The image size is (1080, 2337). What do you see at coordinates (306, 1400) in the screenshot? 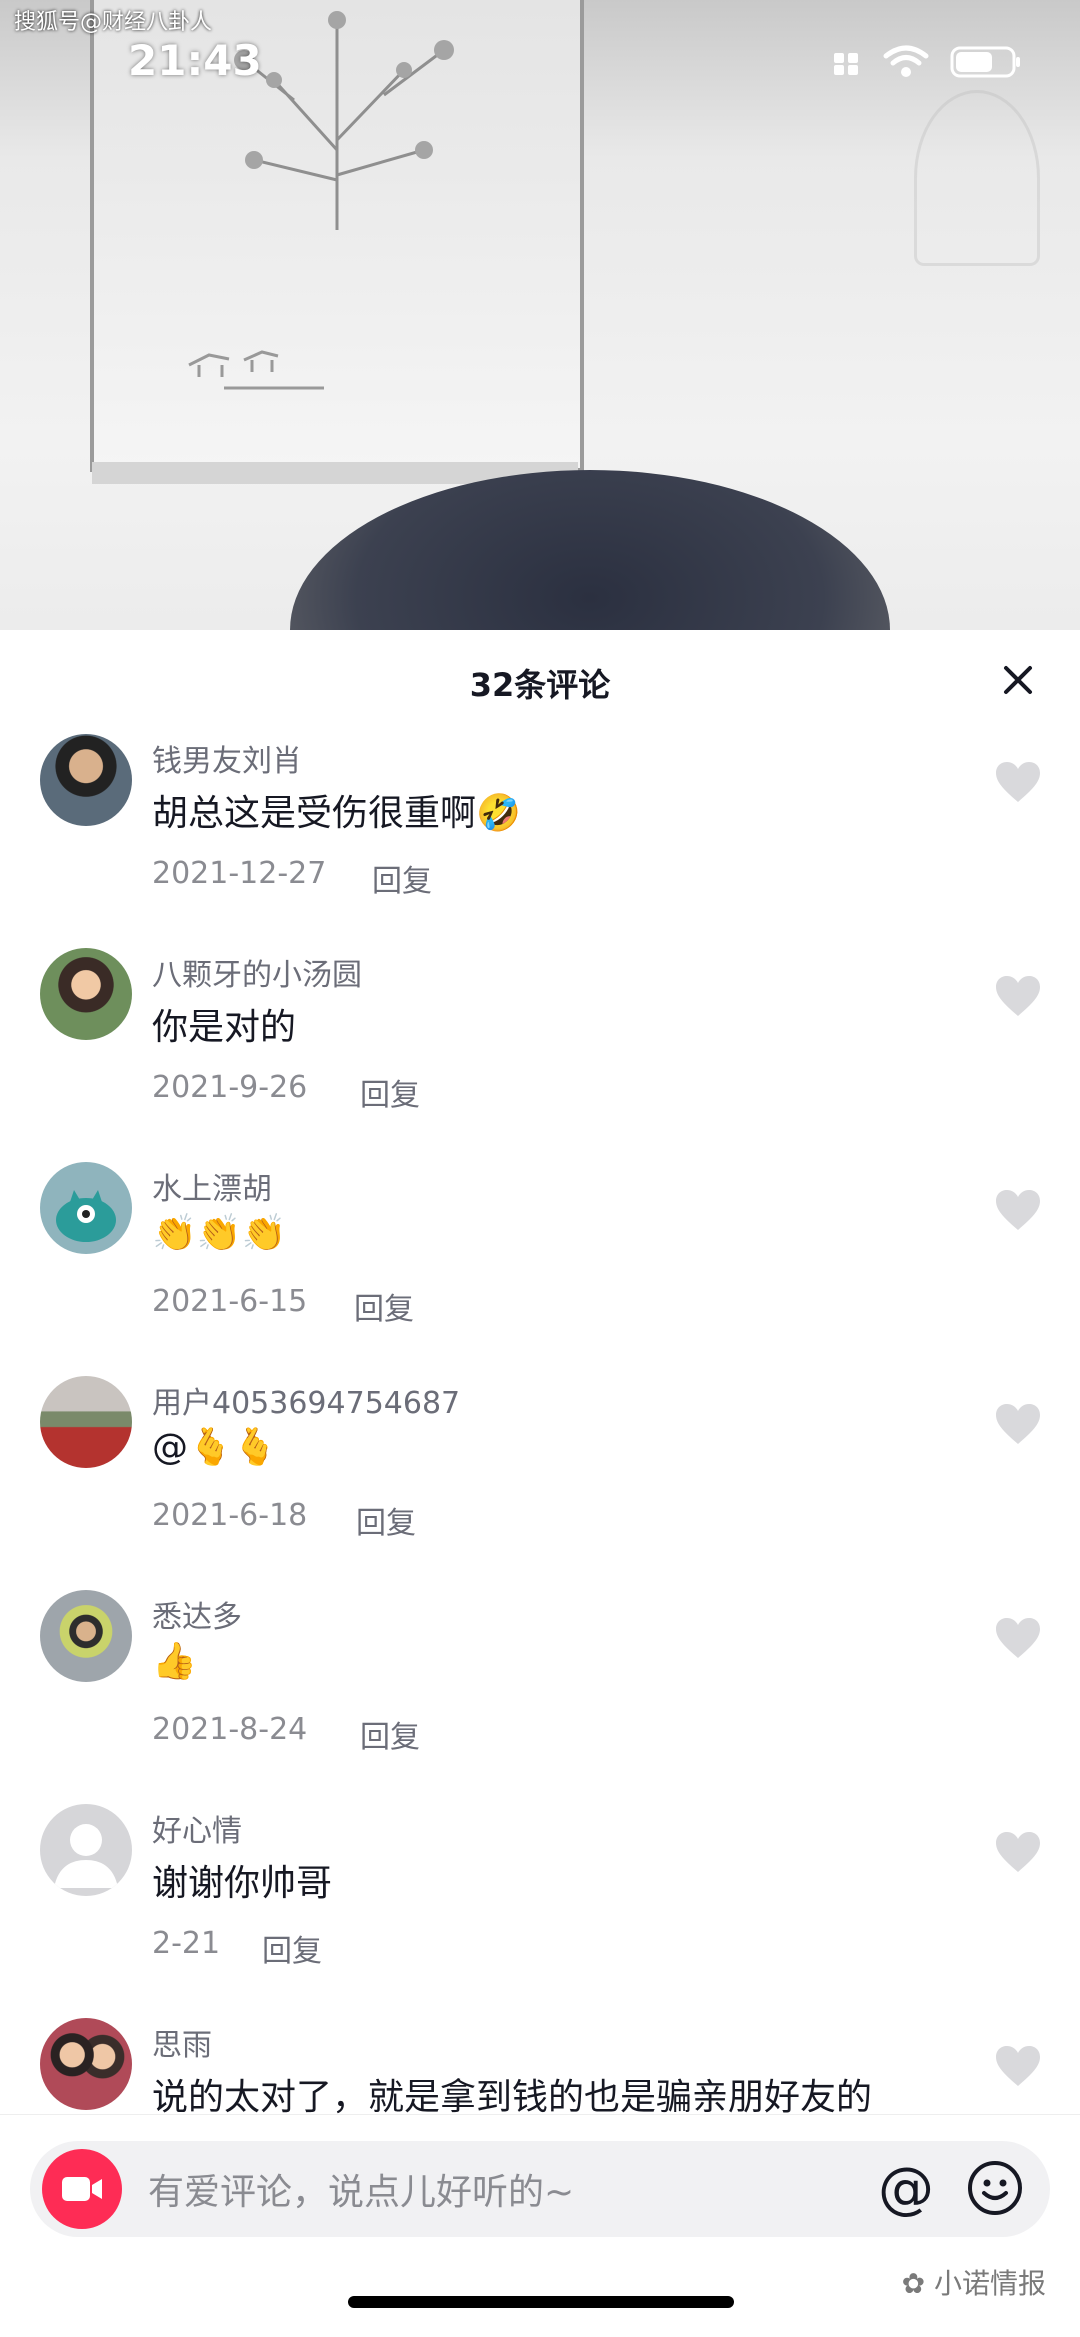
I see `comment-username: 用户4053694754687` at bounding box center [306, 1400].